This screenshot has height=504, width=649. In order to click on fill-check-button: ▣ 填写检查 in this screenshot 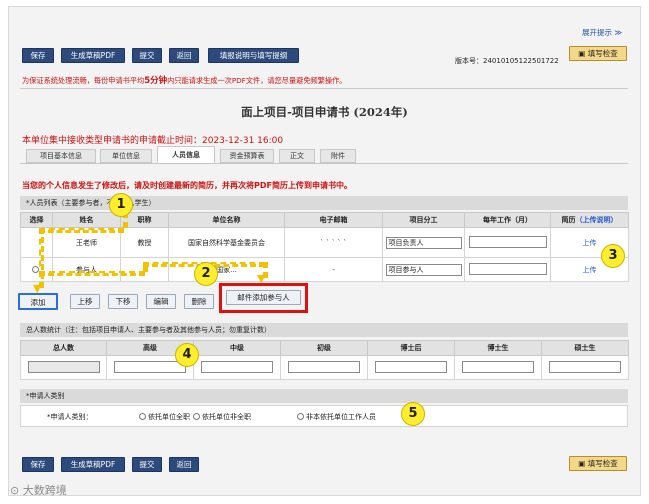, I will do `click(598, 53)`.